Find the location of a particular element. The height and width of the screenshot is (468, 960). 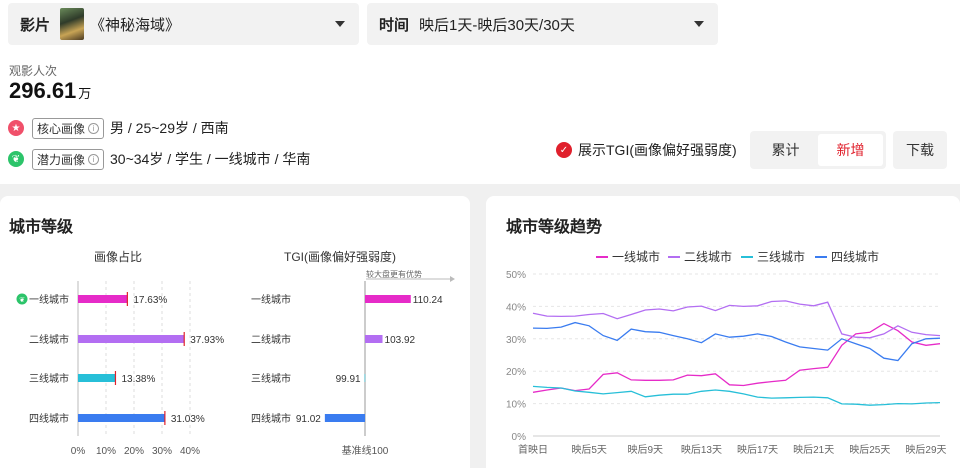

x-tick-label: 映后9天 is located at coordinates (645, 450).